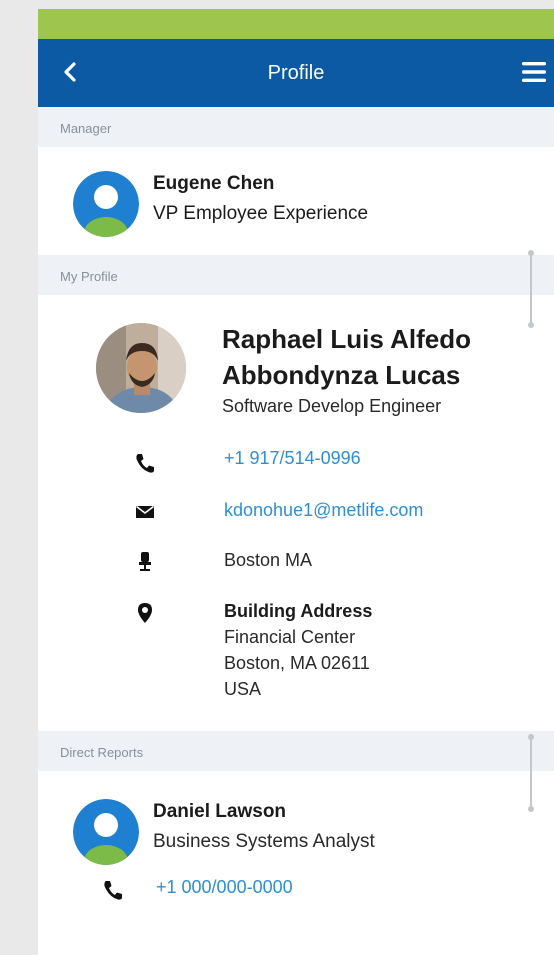 The width and height of the screenshot is (554, 955). What do you see at coordinates (268, 560) in the screenshot?
I see `profile-office: Boston MA` at bounding box center [268, 560].